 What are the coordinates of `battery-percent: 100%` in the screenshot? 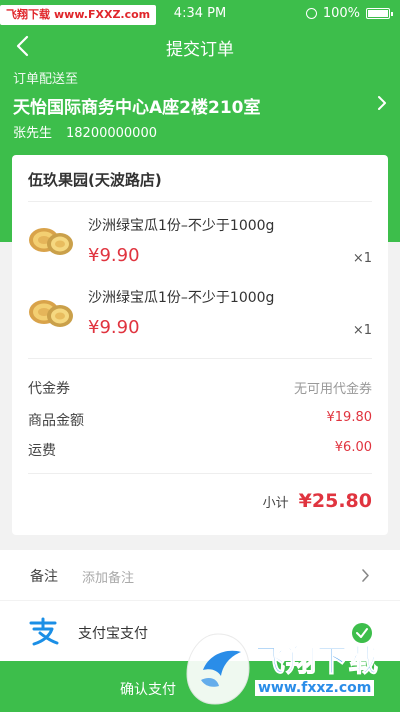 It's located at (341, 13).